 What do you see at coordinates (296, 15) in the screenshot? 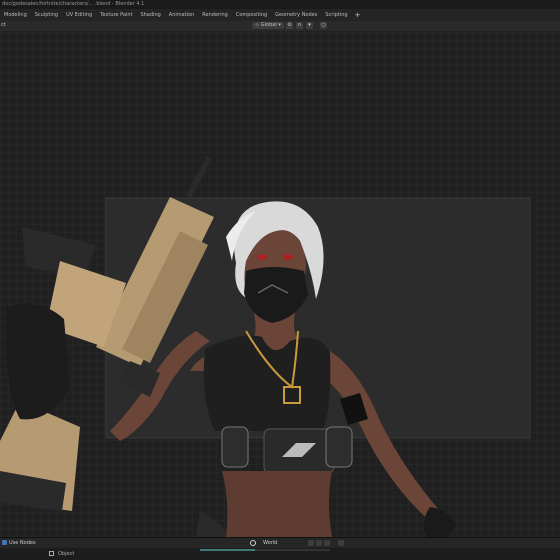
I see `tab-geometry-nodes: Geometry Nodes` at bounding box center [296, 15].